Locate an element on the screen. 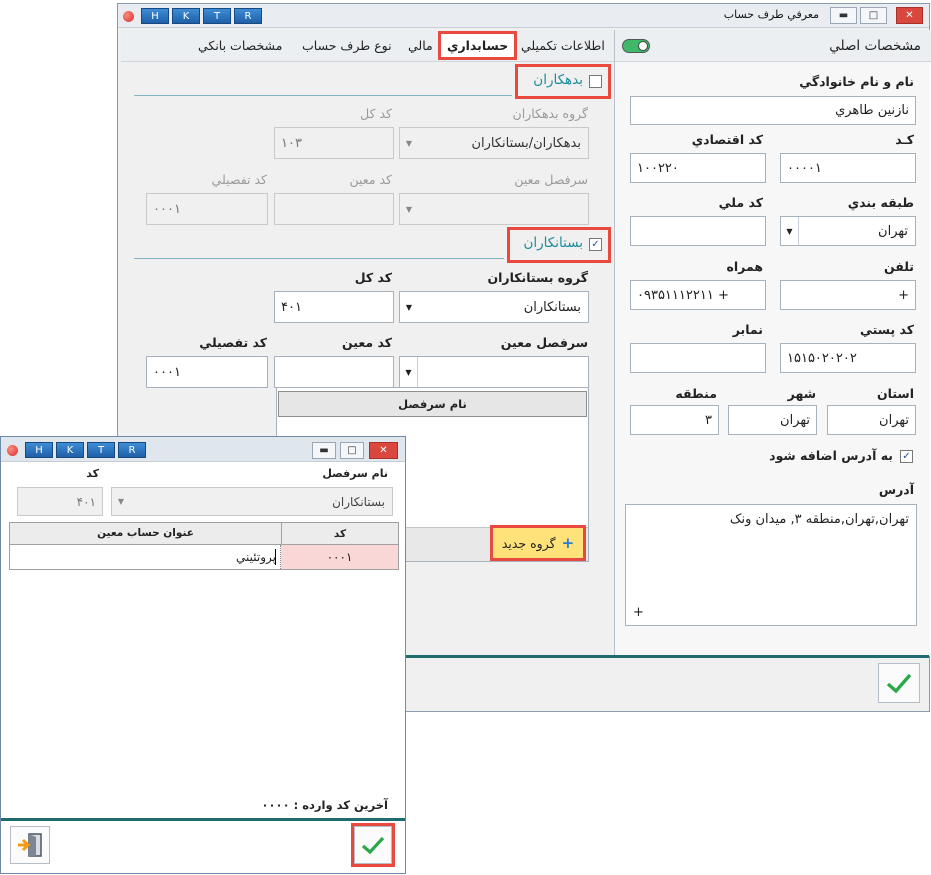  dialog-hktr-toolbar: H K T R is located at coordinates (76, 450).